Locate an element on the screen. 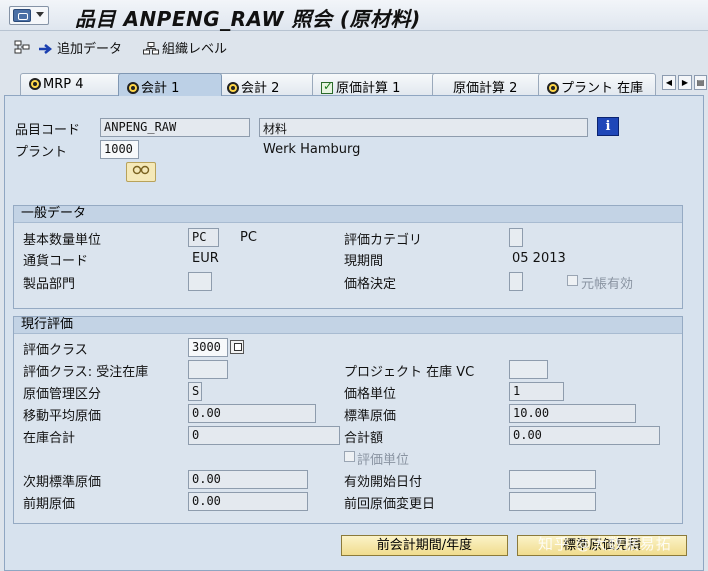 Image resolution: width=708 pixels, height=571 pixels. future-price-label: 次期標準原価 is located at coordinates (62, 482).